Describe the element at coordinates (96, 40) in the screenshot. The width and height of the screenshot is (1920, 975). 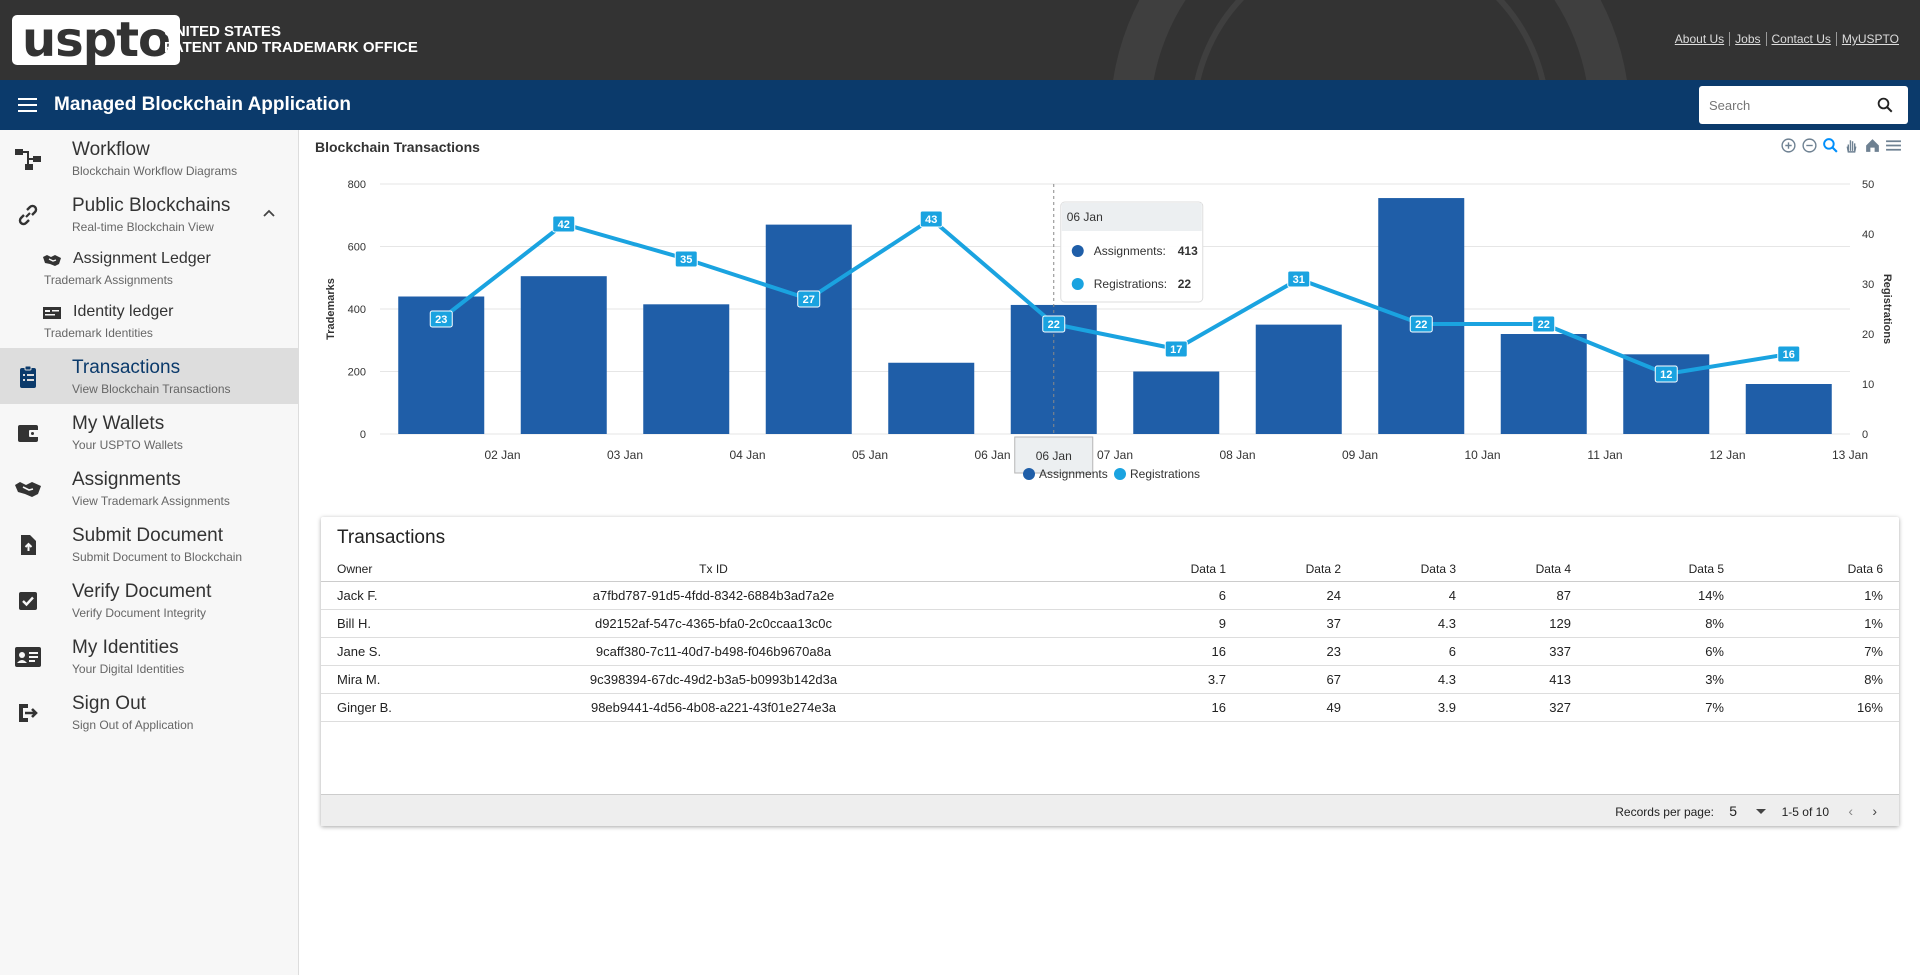
I see `uspto-logo: uspto` at that location.